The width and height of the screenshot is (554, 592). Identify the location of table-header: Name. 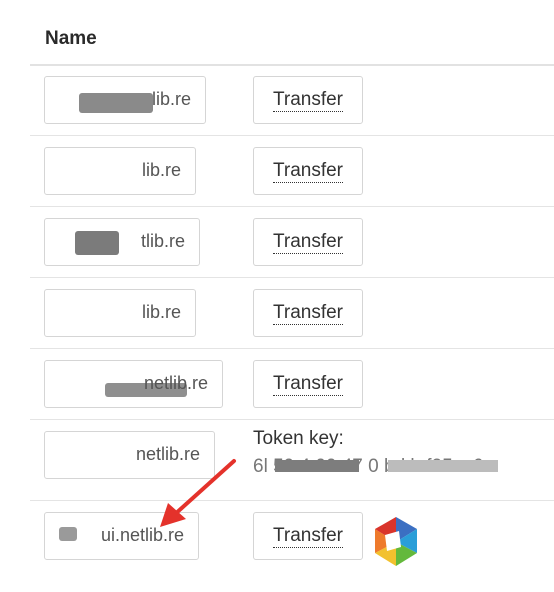
(292, 33).